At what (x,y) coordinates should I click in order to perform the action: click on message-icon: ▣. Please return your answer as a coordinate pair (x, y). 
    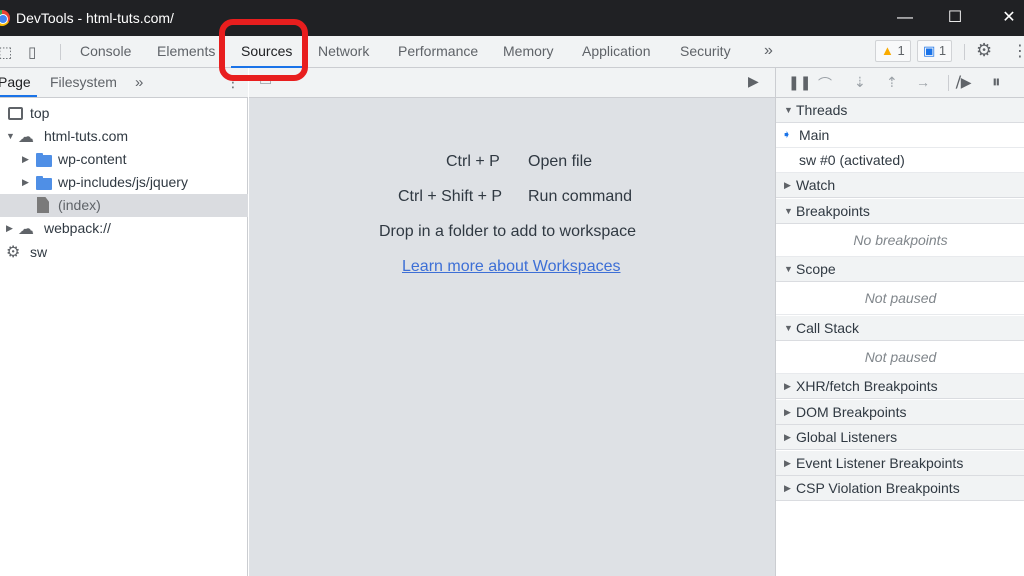
    Looking at the image, I should click on (929, 50).